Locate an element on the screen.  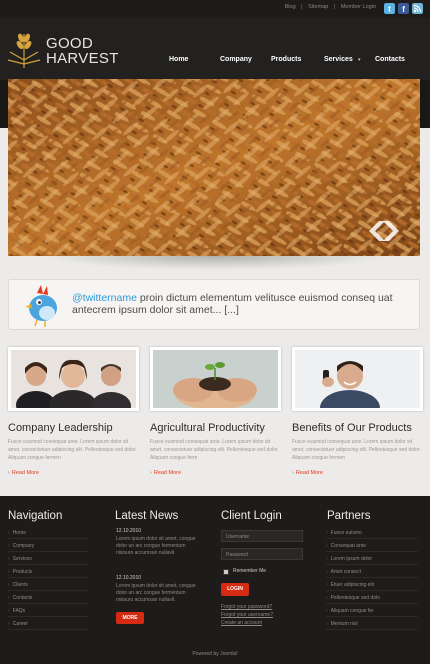
powered-by: Powered by Joomla! is located at coordinates (215, 654).